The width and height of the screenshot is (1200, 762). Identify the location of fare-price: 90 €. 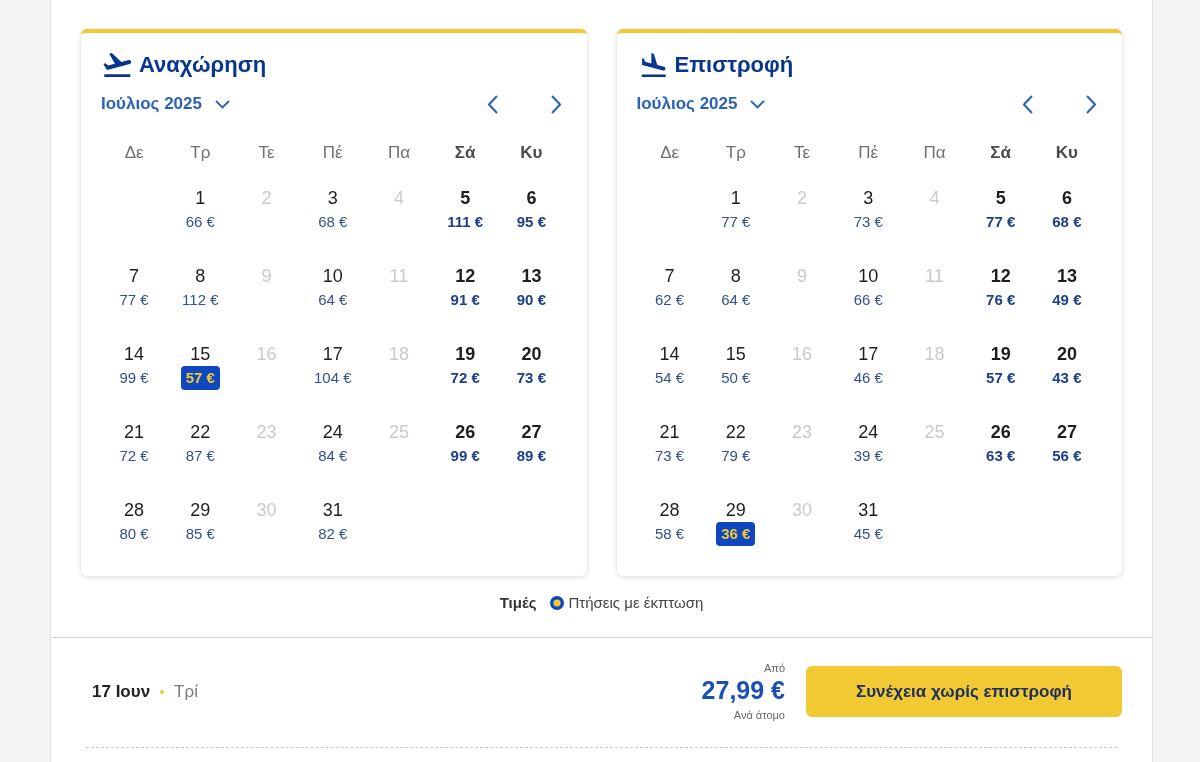
(531, 300).